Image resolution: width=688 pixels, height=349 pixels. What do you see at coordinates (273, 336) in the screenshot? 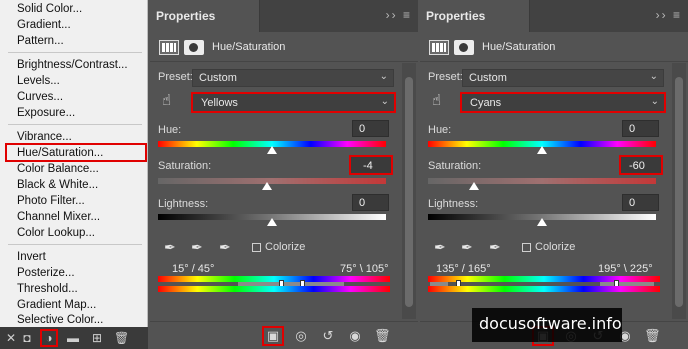
I see `clip-to-layer-icon: ▣` at bounding box center [273, 336].